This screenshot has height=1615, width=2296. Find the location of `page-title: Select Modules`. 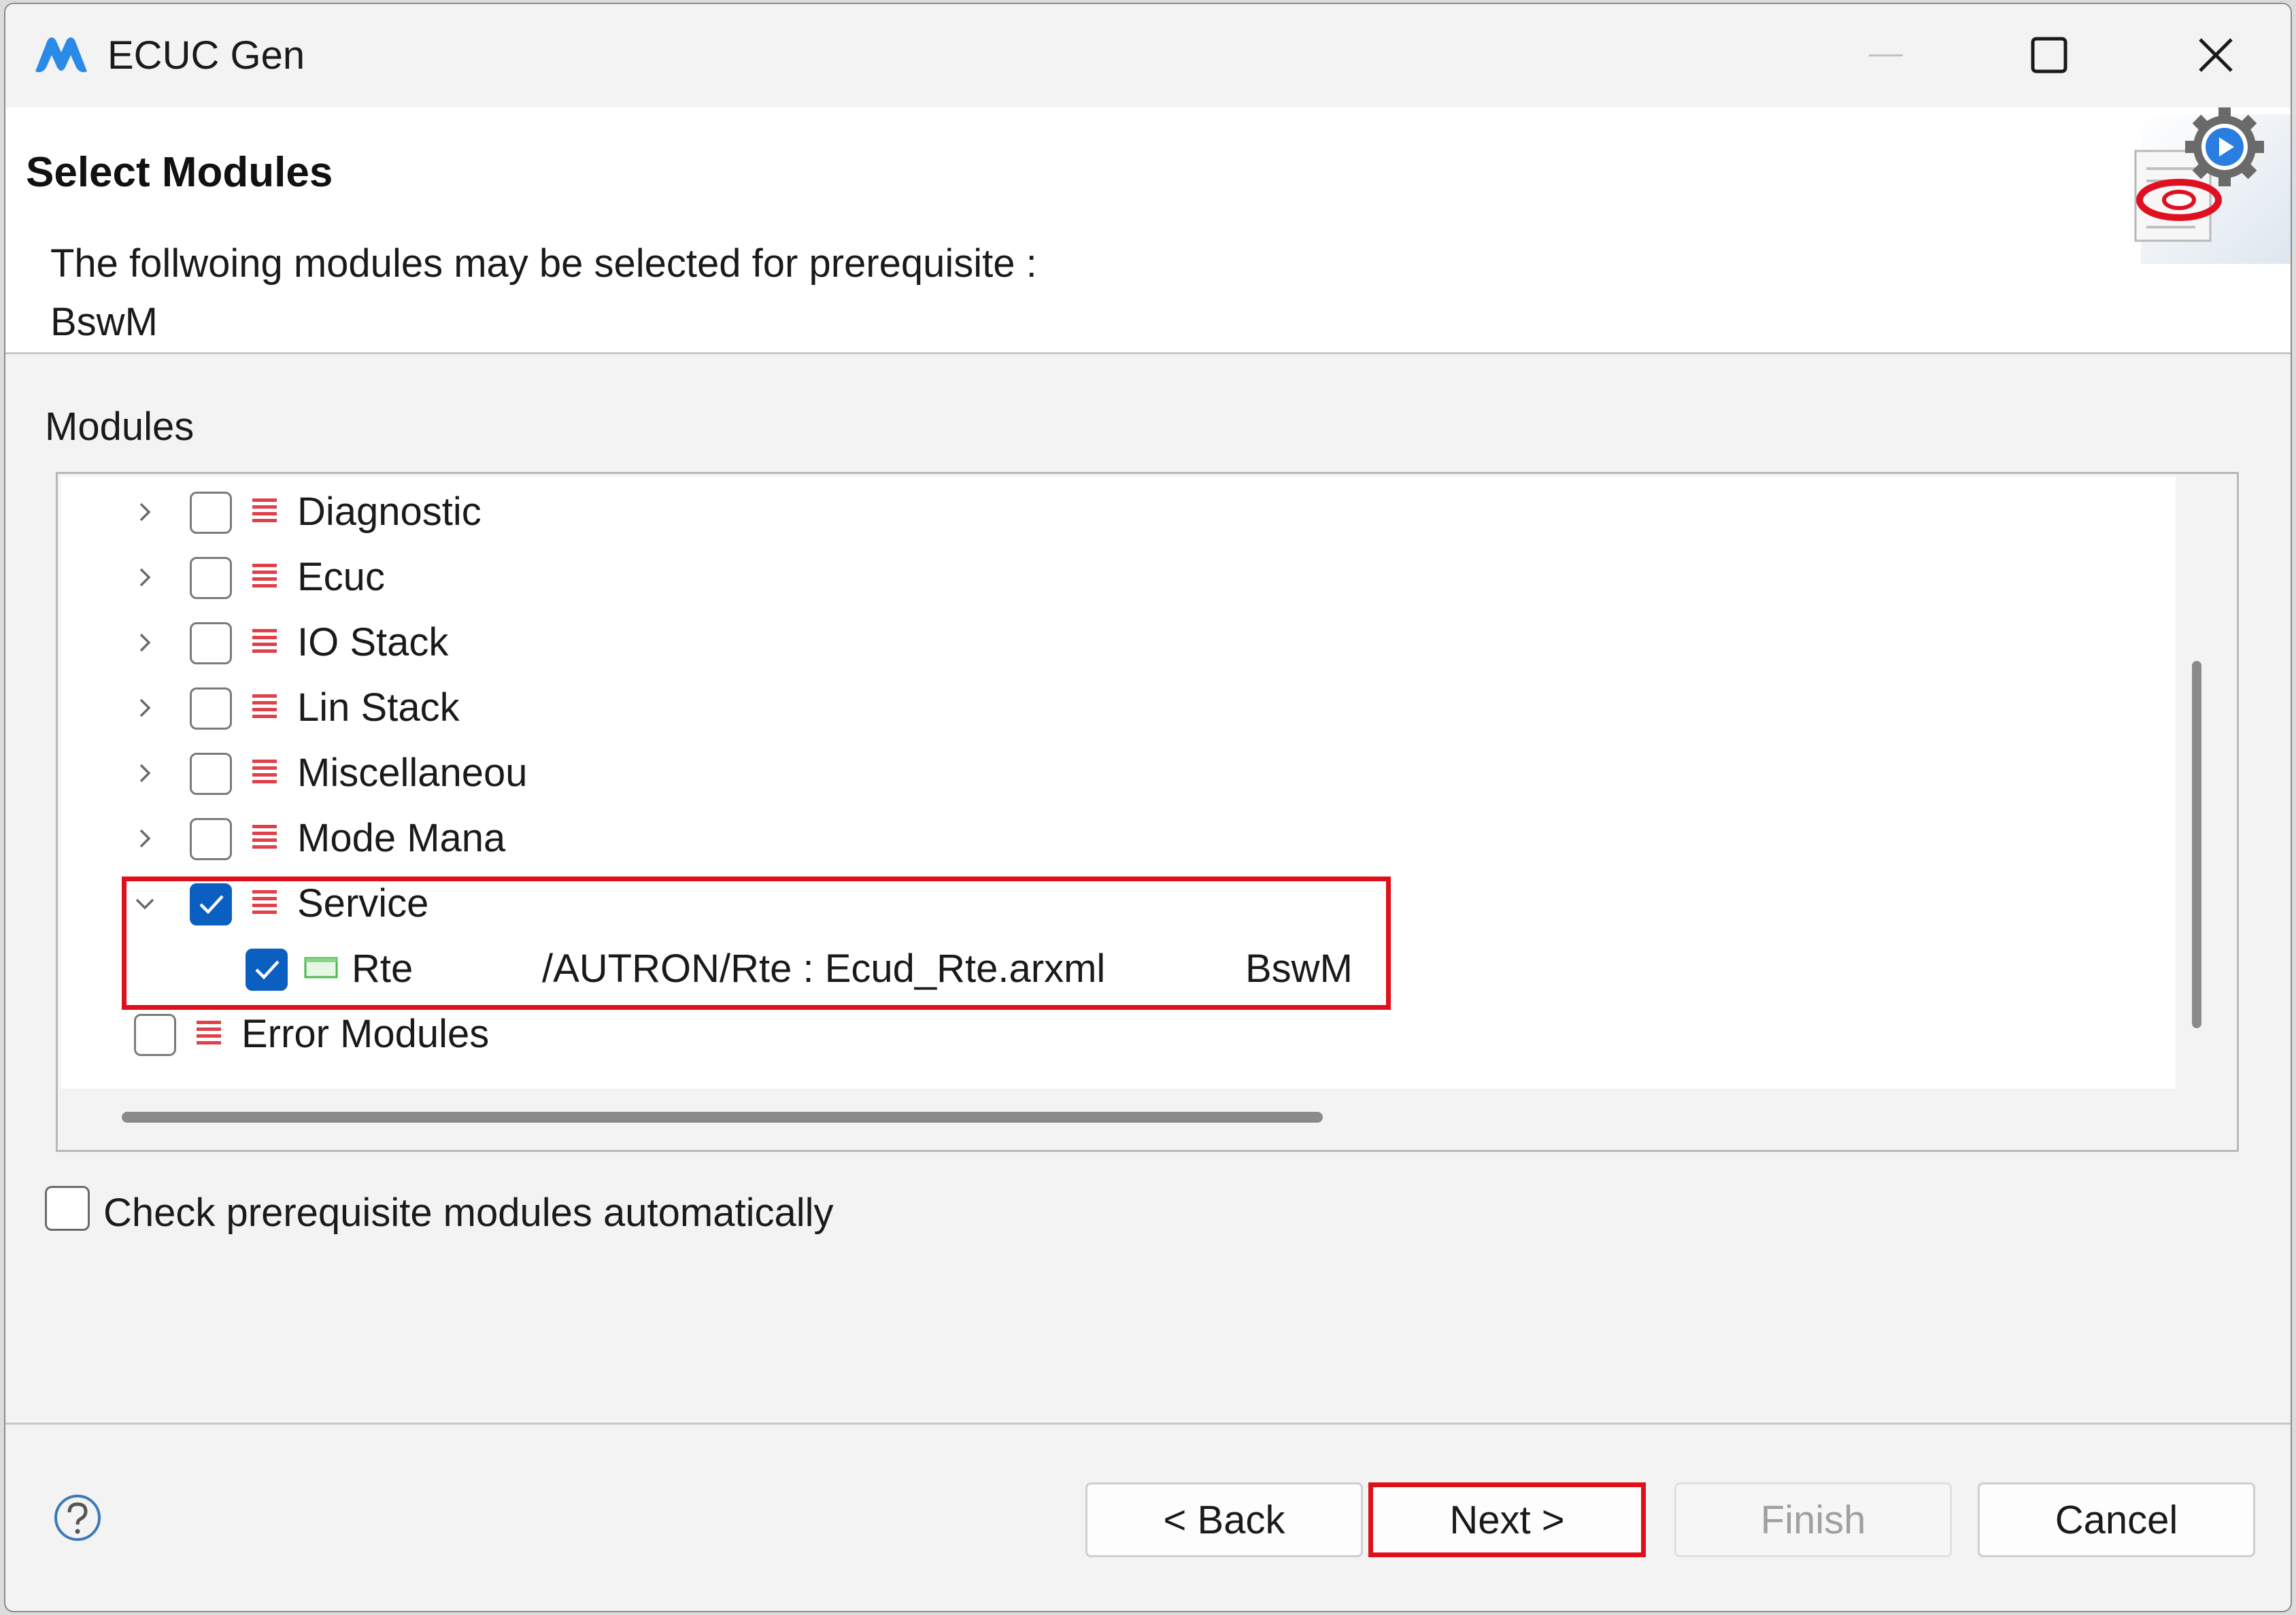

page-title: Select Modules is located at coordinates (179, 173).